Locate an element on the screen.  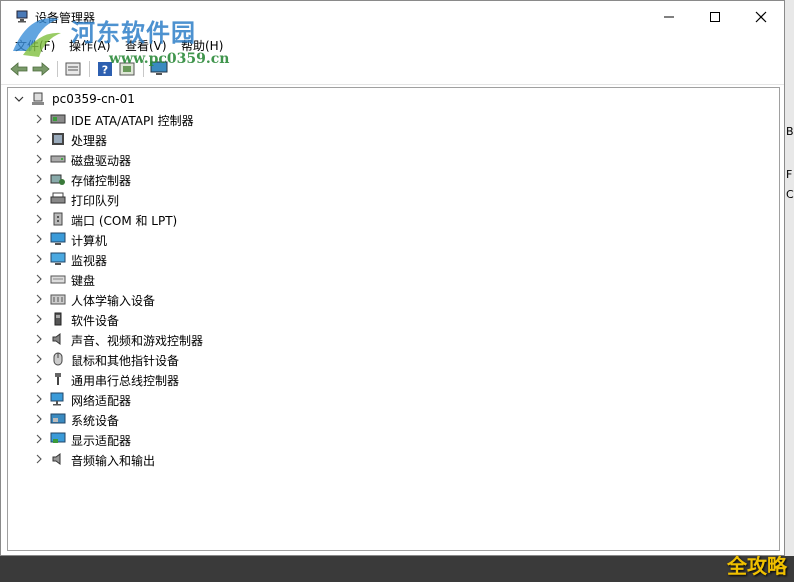
tree-item: 音频输入和输出 is located at coordinates (388, 459).